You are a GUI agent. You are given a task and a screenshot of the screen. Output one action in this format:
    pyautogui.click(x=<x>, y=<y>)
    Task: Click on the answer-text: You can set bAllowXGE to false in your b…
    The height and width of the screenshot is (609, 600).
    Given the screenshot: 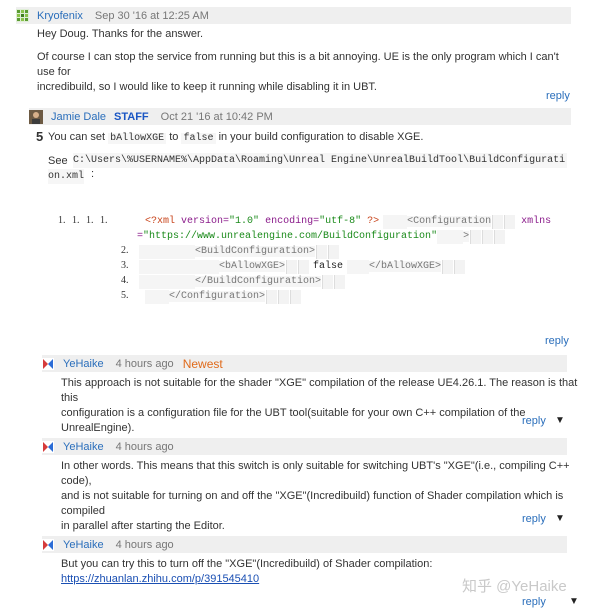 What is the action you would take?
    pyautogui.click(x=235, y=138)
    